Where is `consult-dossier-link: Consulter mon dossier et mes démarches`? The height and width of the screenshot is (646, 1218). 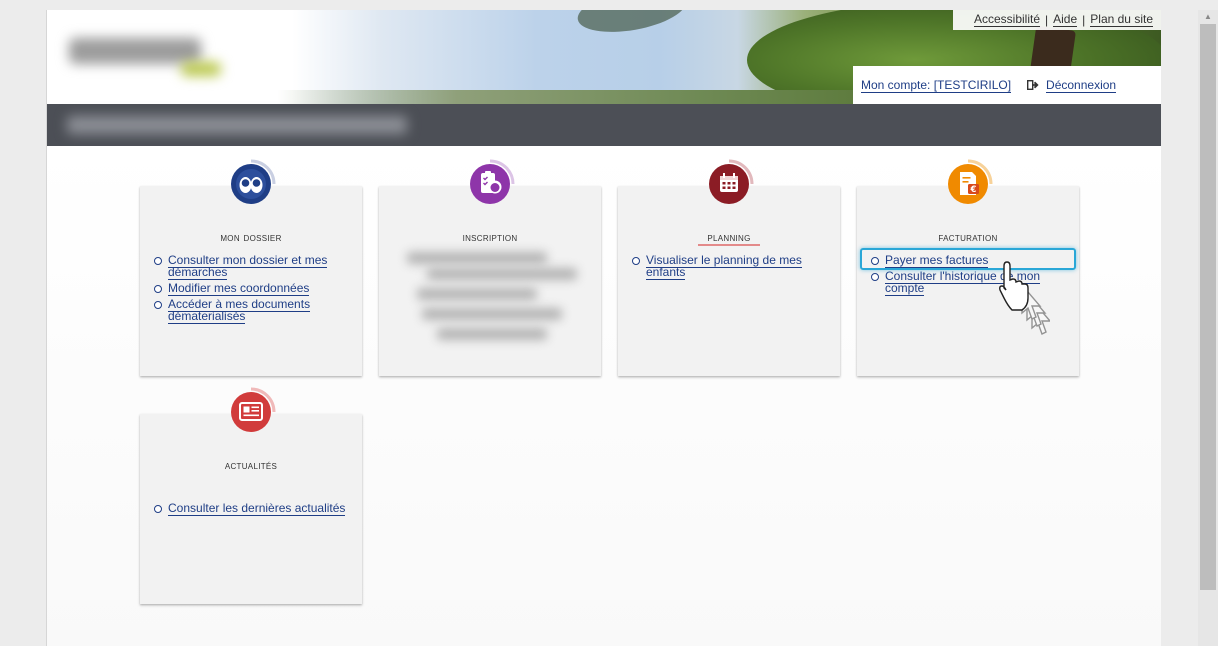
consult-dossier-link: Consulter mon dossier et mes démarches is located at coordinates (248, 266).